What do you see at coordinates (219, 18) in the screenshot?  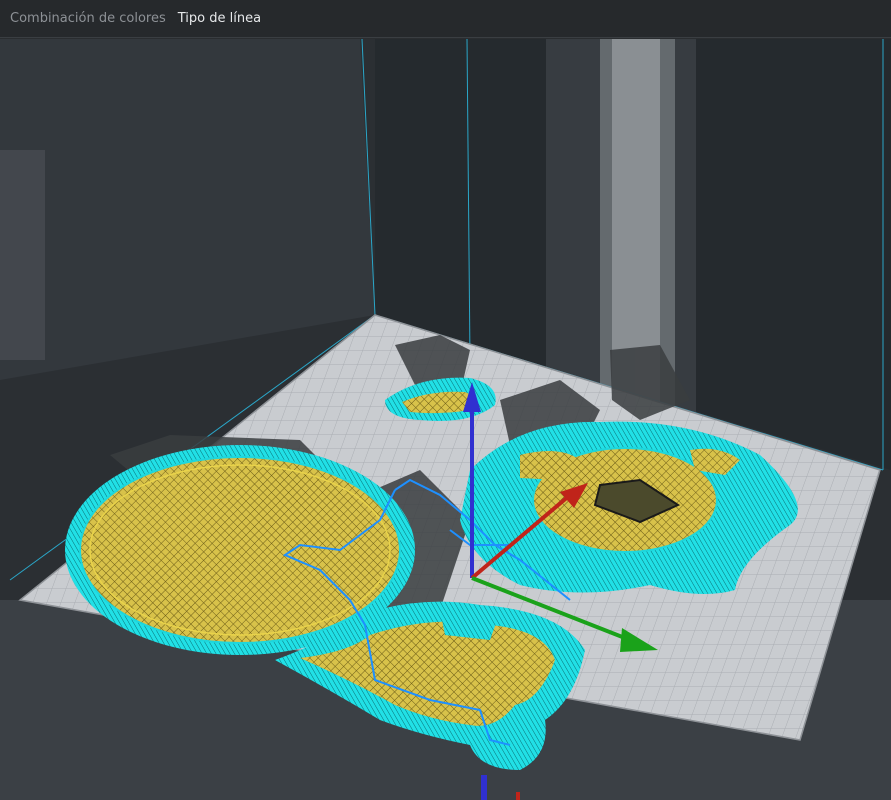 I see `tab-line-type: Tipo de línea` at bounding box center [219, 18].